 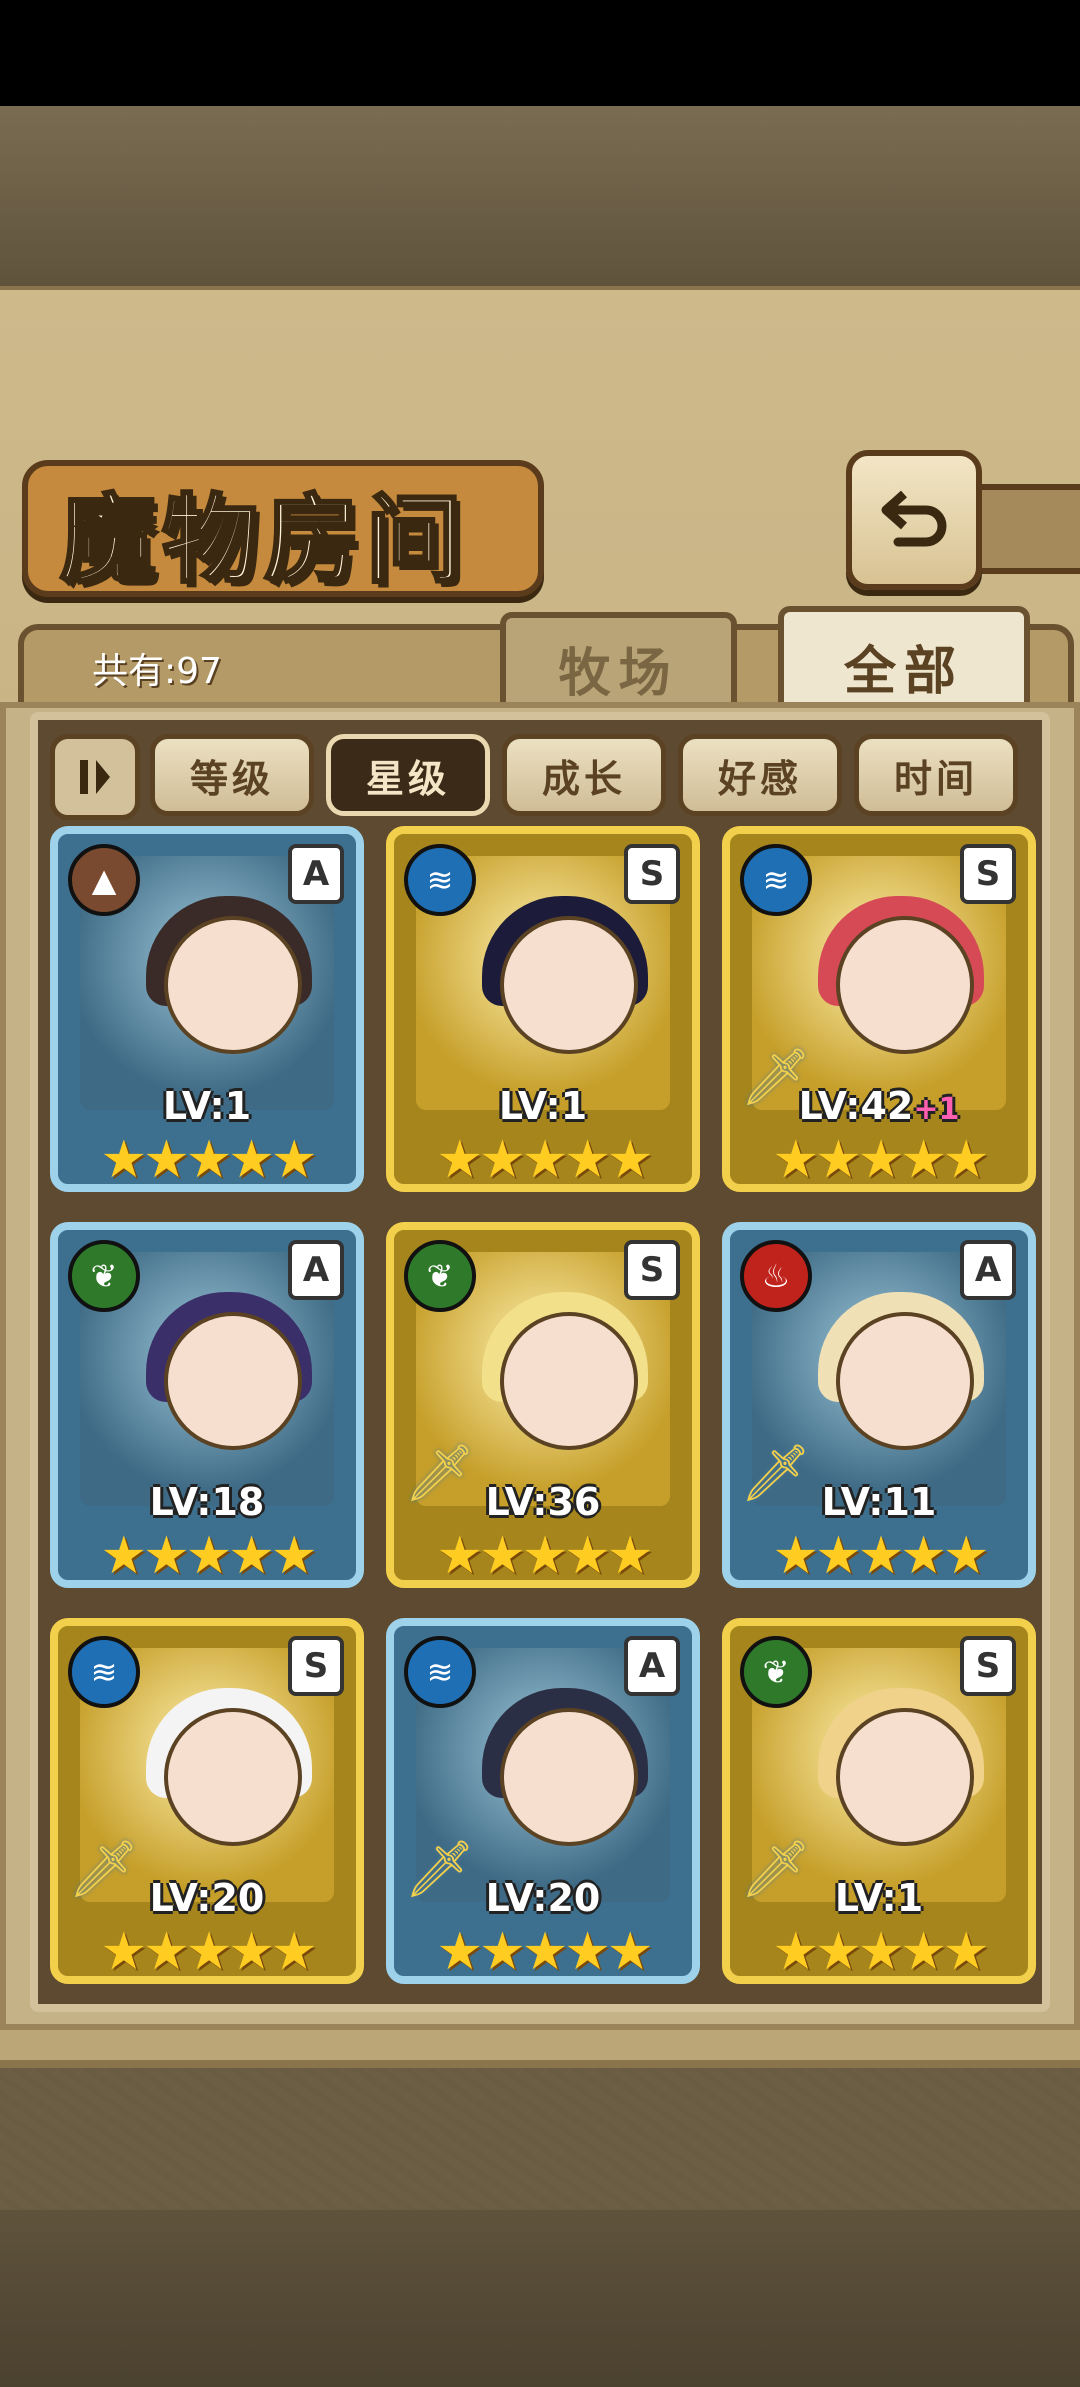 What do you see at coordinates (207, 1502) in the screenshot?
I see `monster-level: LV:18` at bounding box center [207, 1502].